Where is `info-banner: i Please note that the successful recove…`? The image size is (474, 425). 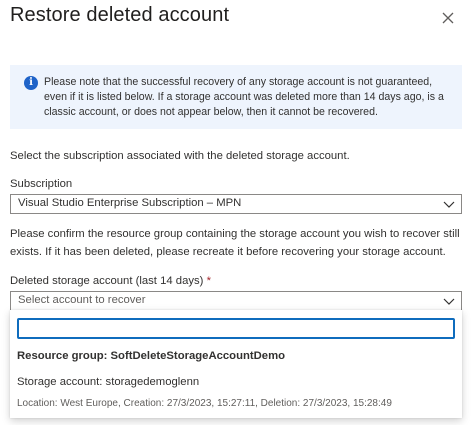 info-banner: i Please note that the successful recove… is located at coordinates (236, 97).